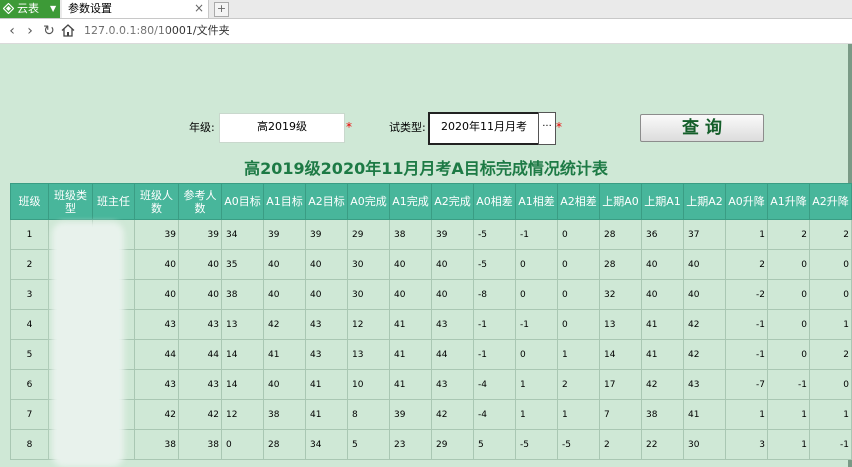 The height and width of the screenshot is (467, 852). I want to click on table-cell: -7, so click(746, 384).